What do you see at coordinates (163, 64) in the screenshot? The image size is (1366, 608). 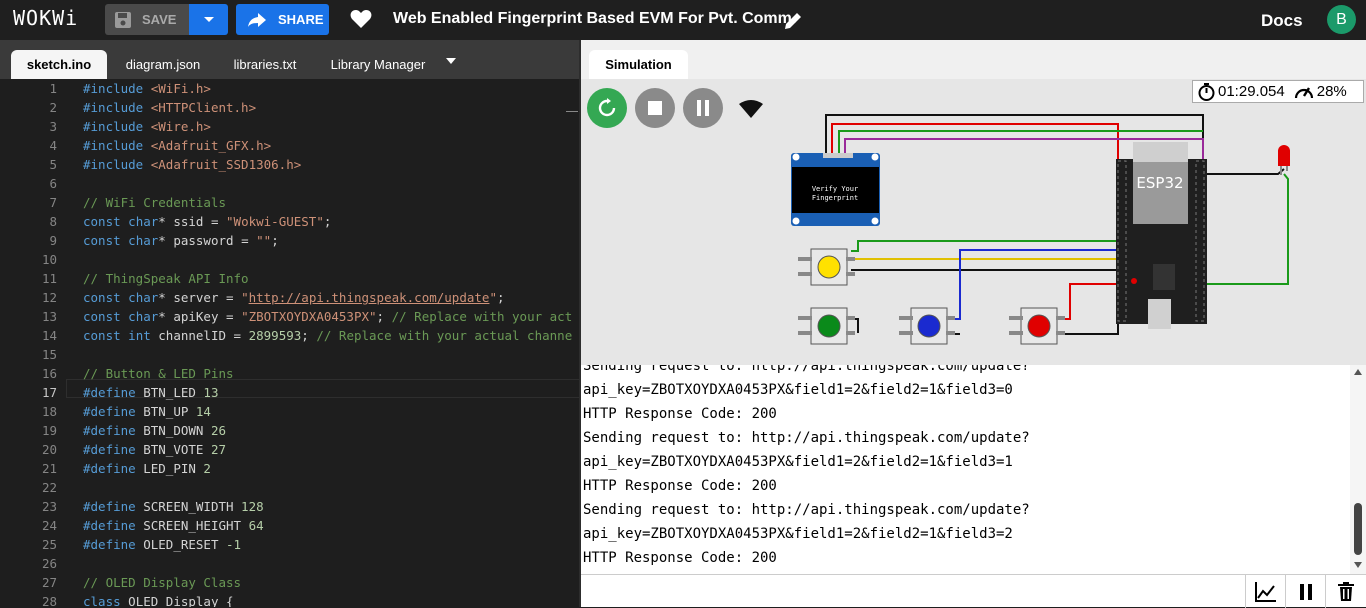 I see `tab-diagram-json: diagram.json` at bounding box center [163, 64].